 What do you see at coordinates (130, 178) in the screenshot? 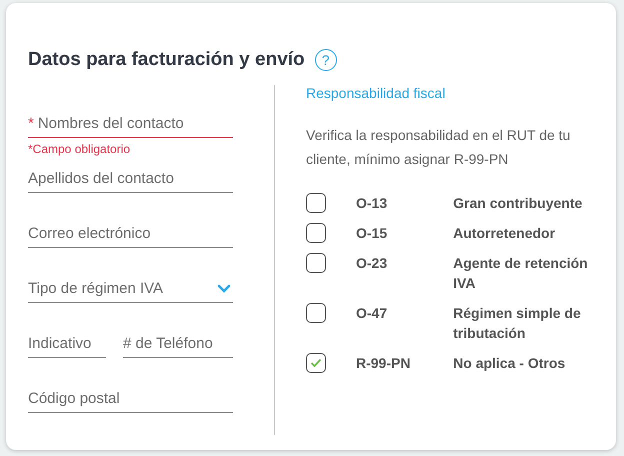
I see `input-field: Apellidos del contacto` at bounding box center [130, 178].